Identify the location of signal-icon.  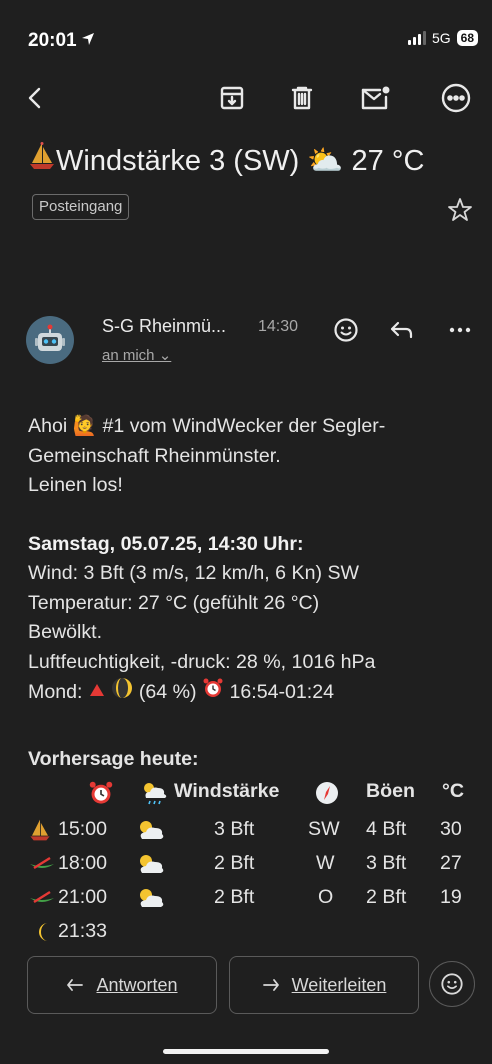
(416, 38).